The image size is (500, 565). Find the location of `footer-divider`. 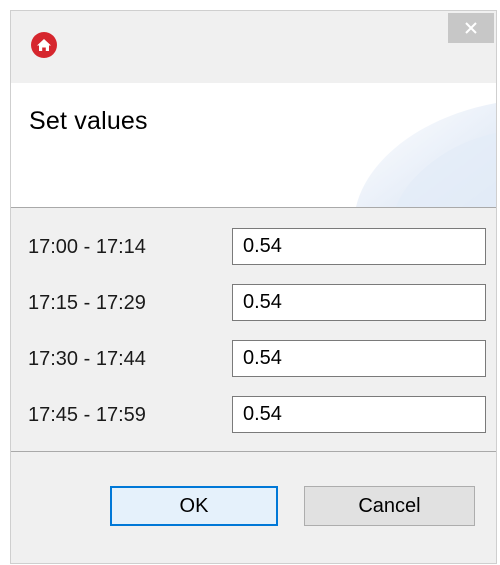

footer-divider is located at coordinates (253, 451).